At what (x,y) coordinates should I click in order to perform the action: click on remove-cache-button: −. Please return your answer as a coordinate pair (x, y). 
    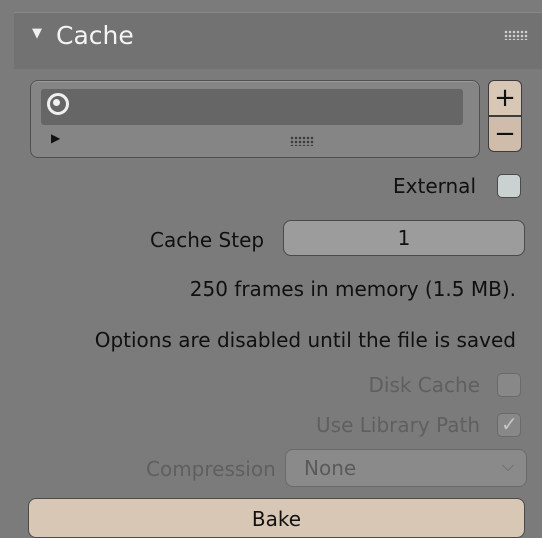
    Looking at the image, I should click on (505, 134).